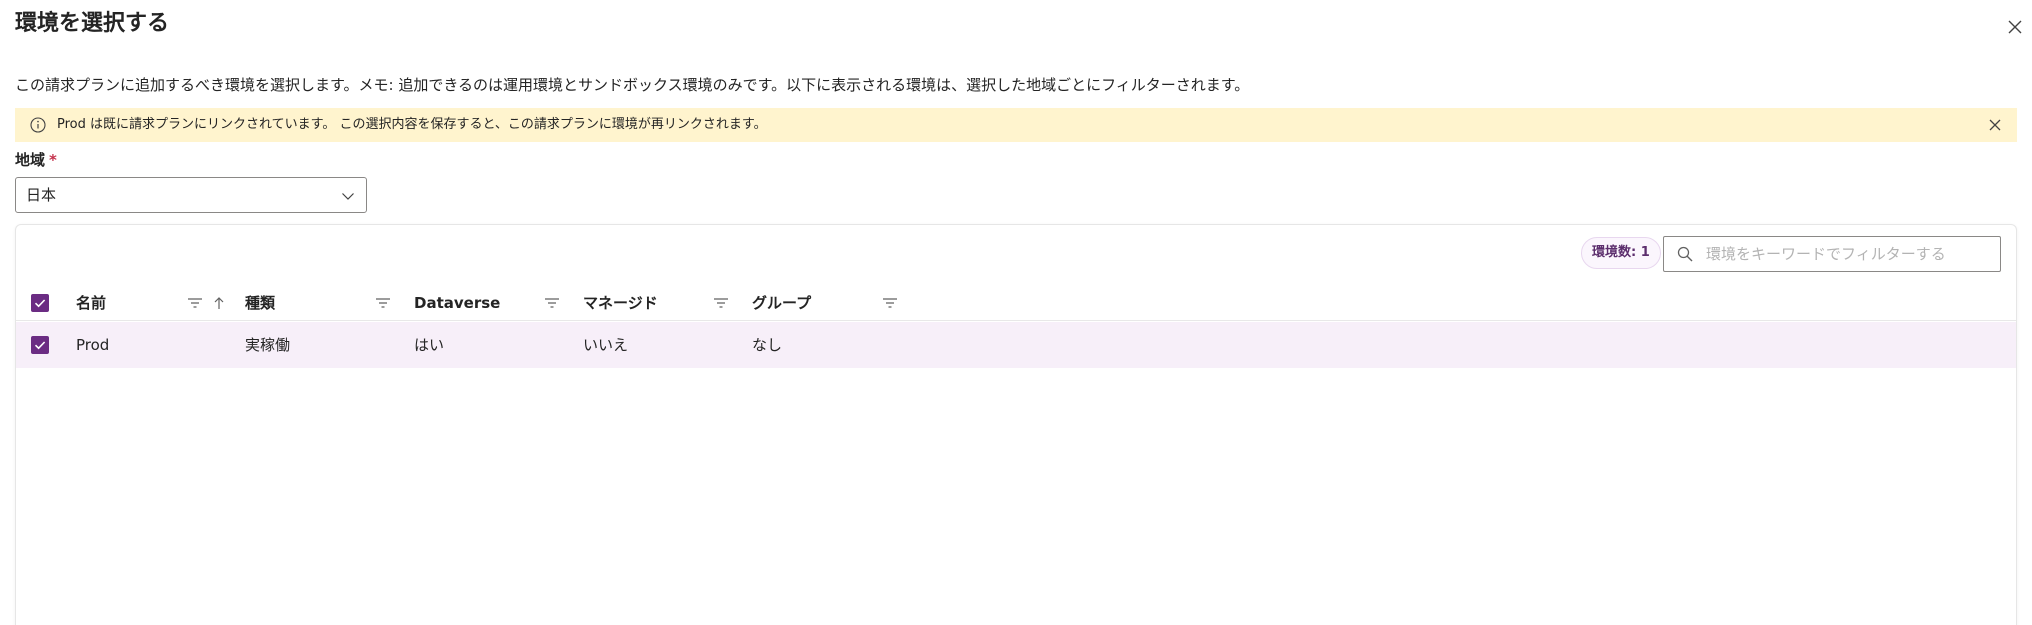 Image resolution: width=2032 pixels, height=625 pixels. I want to click on cell-type: 実稼働, so click(268, 345).